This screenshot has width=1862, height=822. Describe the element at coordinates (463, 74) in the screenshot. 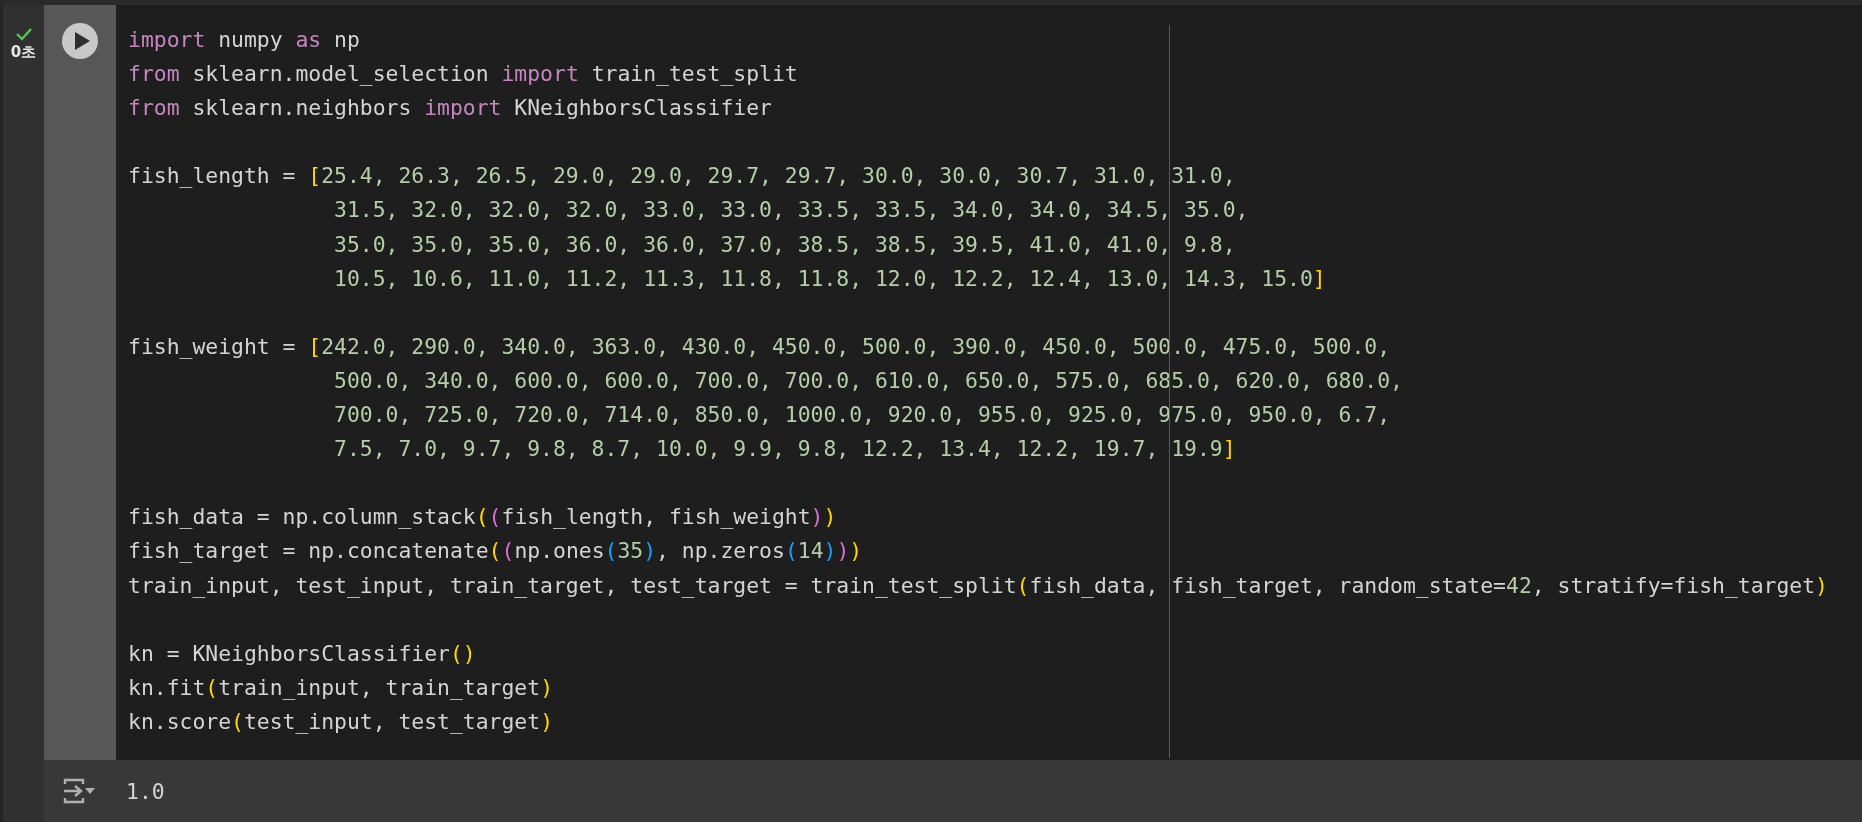

I see `code-line: from sklearn.model_selection import train_test_split` at that location.